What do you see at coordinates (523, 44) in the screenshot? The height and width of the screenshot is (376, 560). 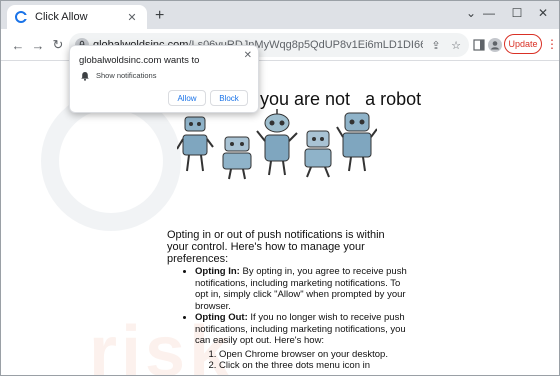 I see `update-button: Update` at bounding box center [523, 44].